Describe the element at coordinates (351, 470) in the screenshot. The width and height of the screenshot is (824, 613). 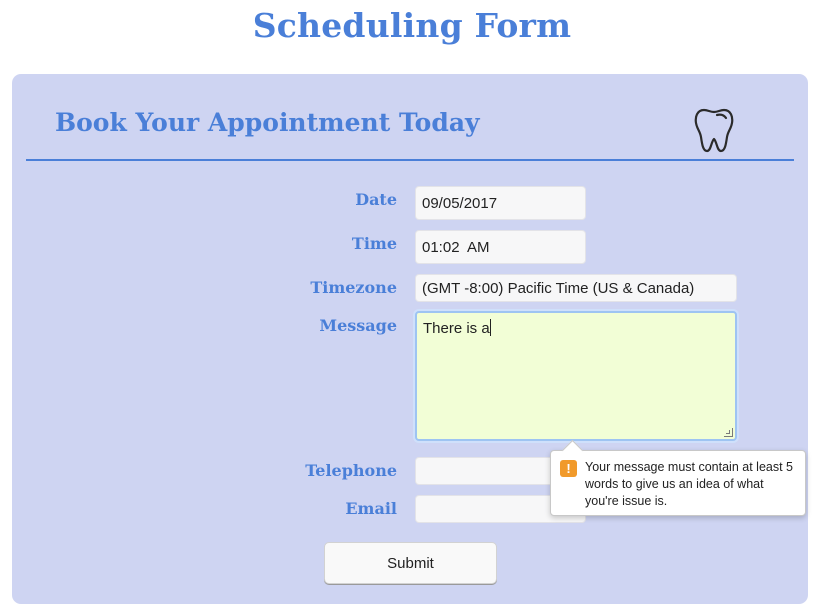
I see `telephone-label: Telephone` at that location.